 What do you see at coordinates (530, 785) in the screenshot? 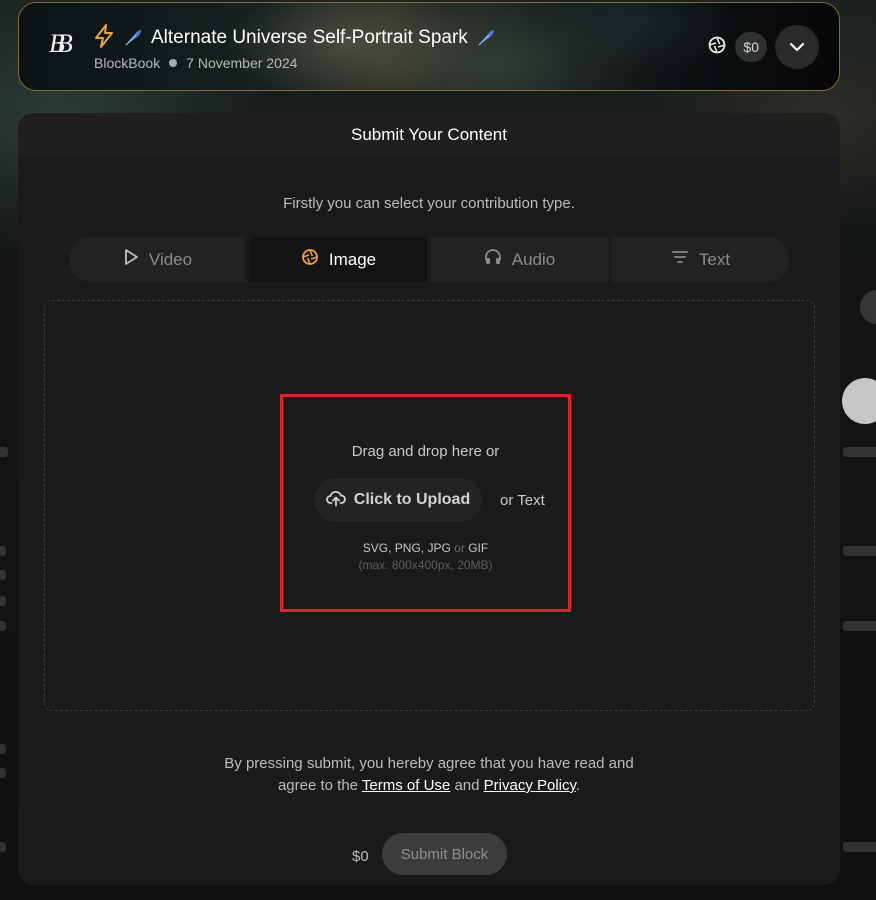
I see `privacy-policy-link: Privacy Policy` at bounding box center [530, 785].